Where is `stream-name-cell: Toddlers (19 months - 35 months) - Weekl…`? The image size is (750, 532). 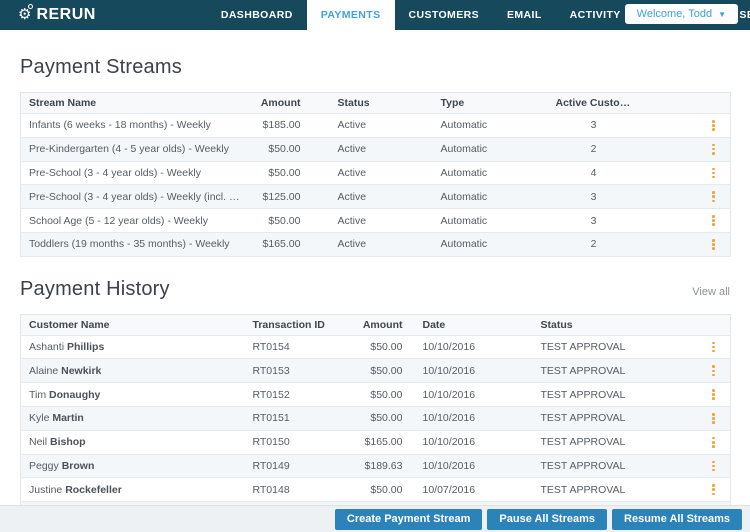 stream-name-cell: Toddlers (19 months - 35 months) - Weekl… is located at coordinates (136, 244).